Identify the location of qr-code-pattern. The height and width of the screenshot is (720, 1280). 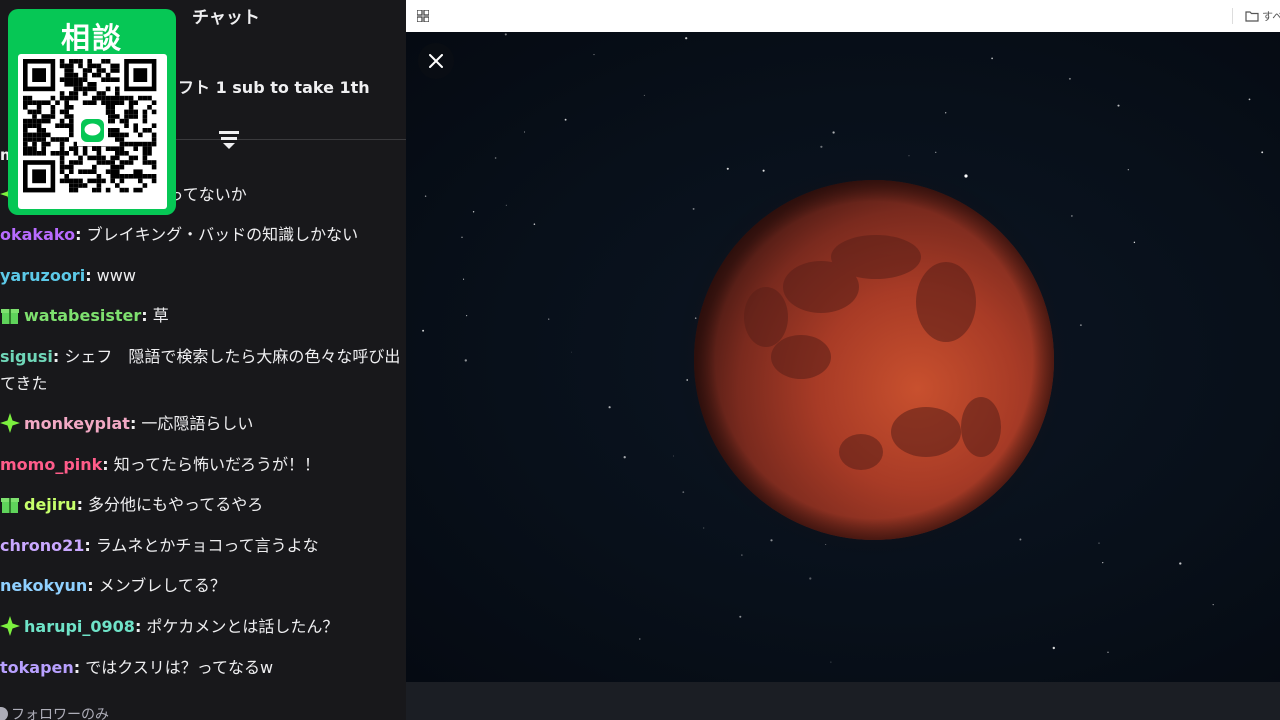
(90, 126).